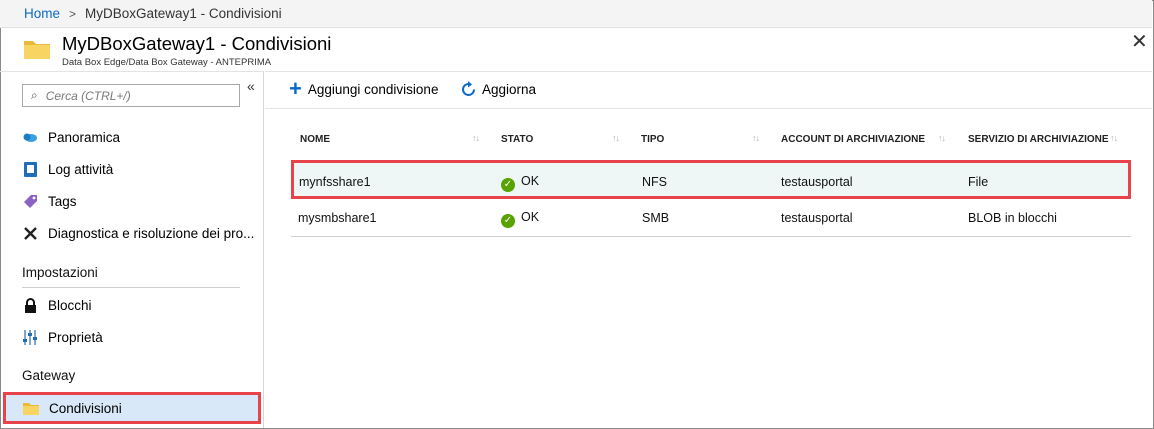 This screenshot has width=1154, height=429. What do you see at coordinates (81, 169) in the screenshot?
I see `sidebar-item-label: Log attività` at bounding box center [81, 169].